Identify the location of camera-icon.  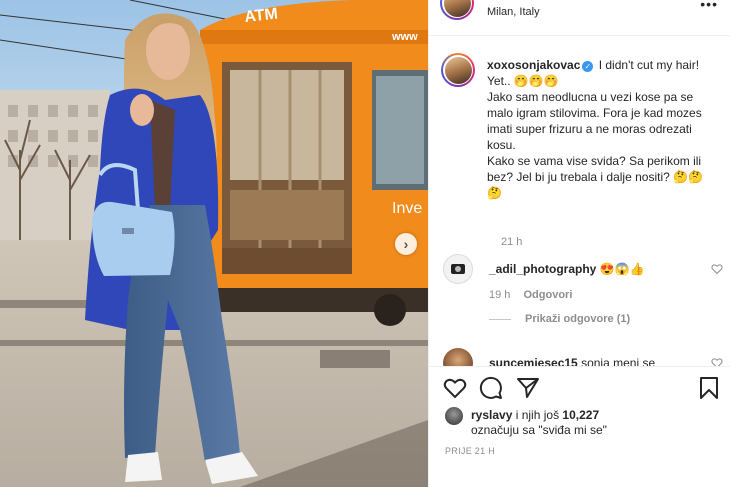
(458, 269).